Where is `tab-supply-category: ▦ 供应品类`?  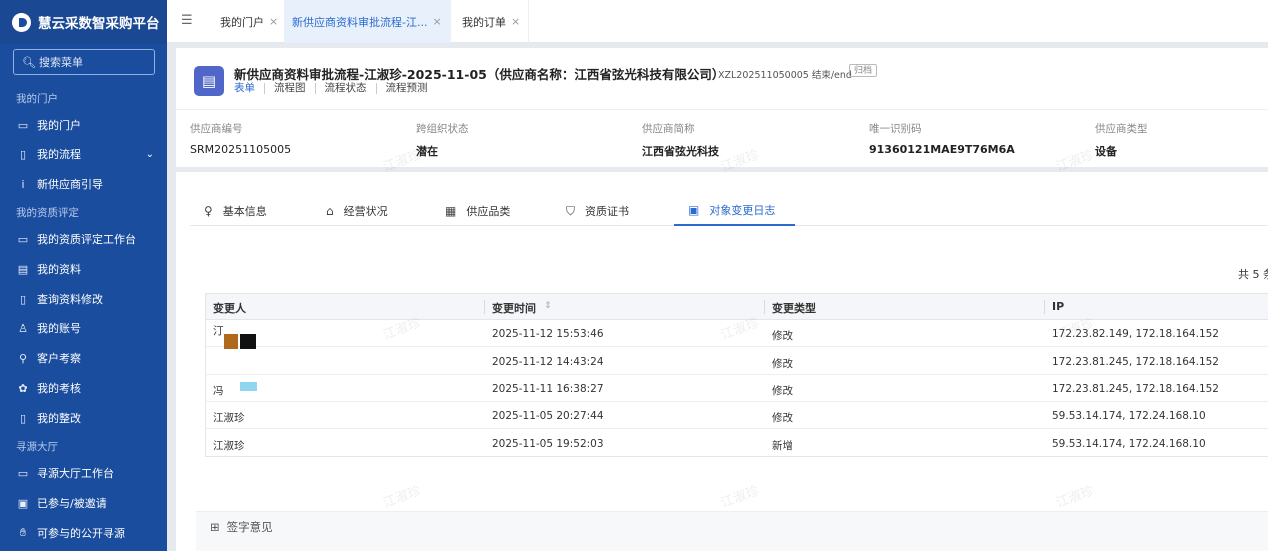
tab-supply-category: ▦ 供应品类 is located at coordinates (477, 211).